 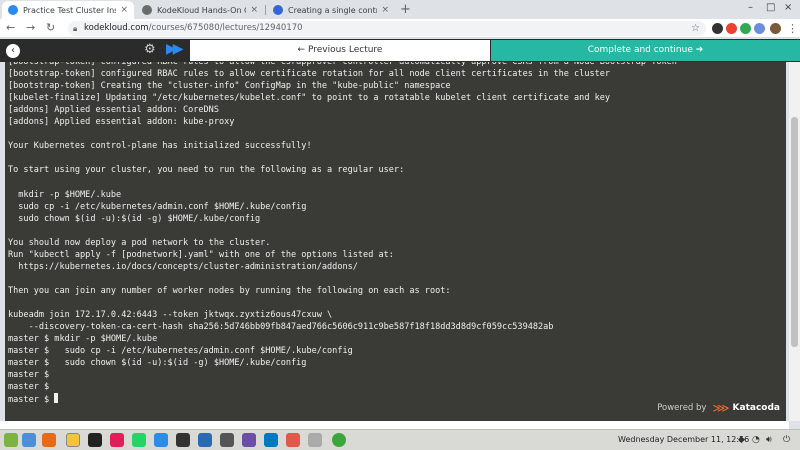 I want to click on forward-icon: →, so click(x=30, y=27).